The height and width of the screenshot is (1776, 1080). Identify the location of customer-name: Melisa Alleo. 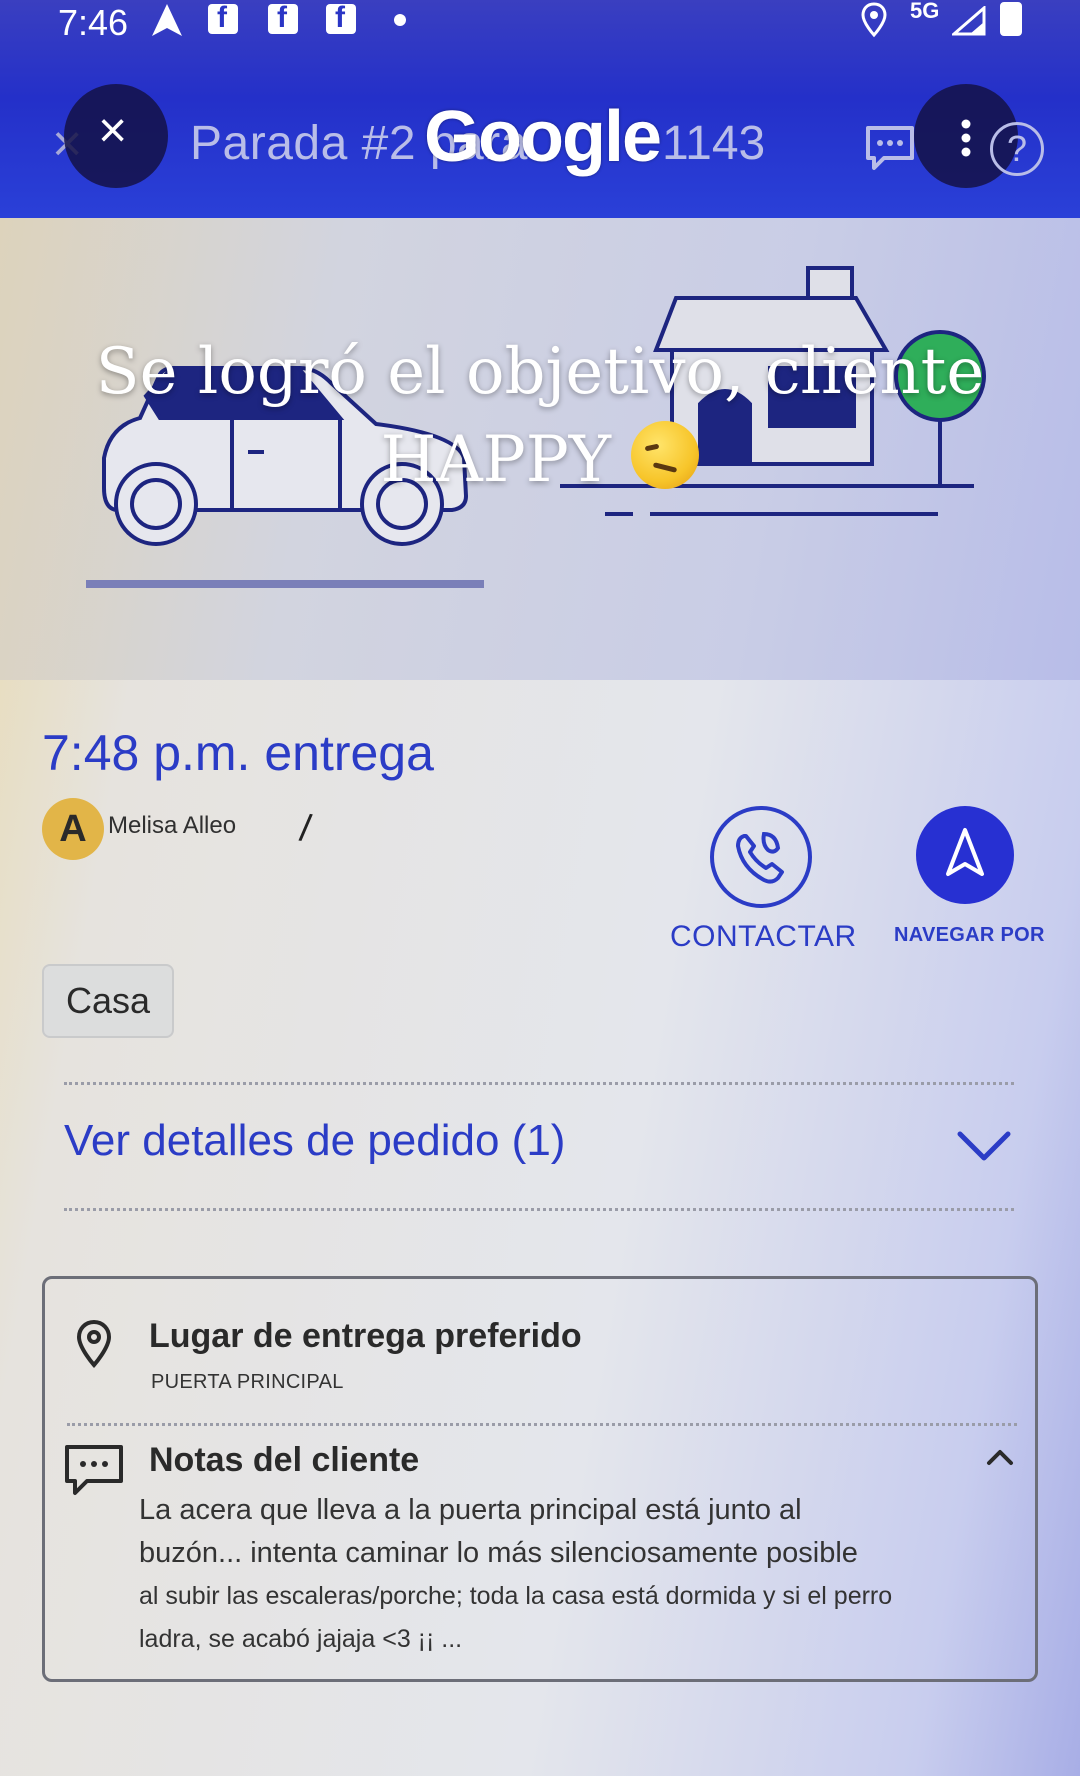
(172, 825).